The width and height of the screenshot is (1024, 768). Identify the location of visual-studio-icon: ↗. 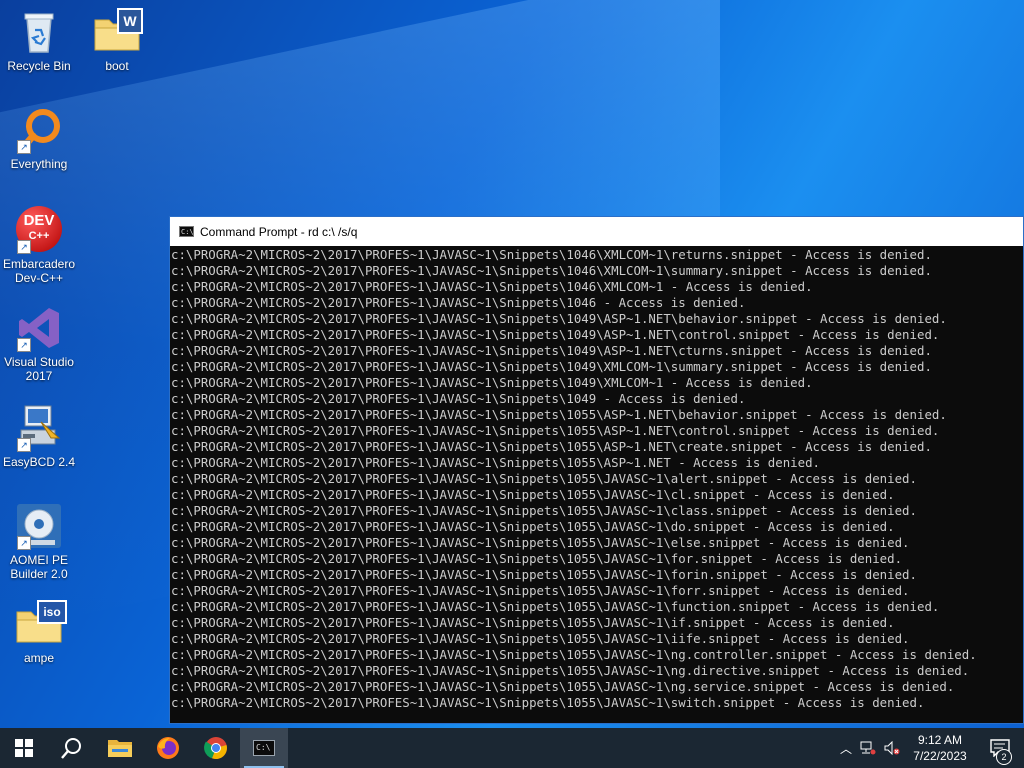
(39, 328).